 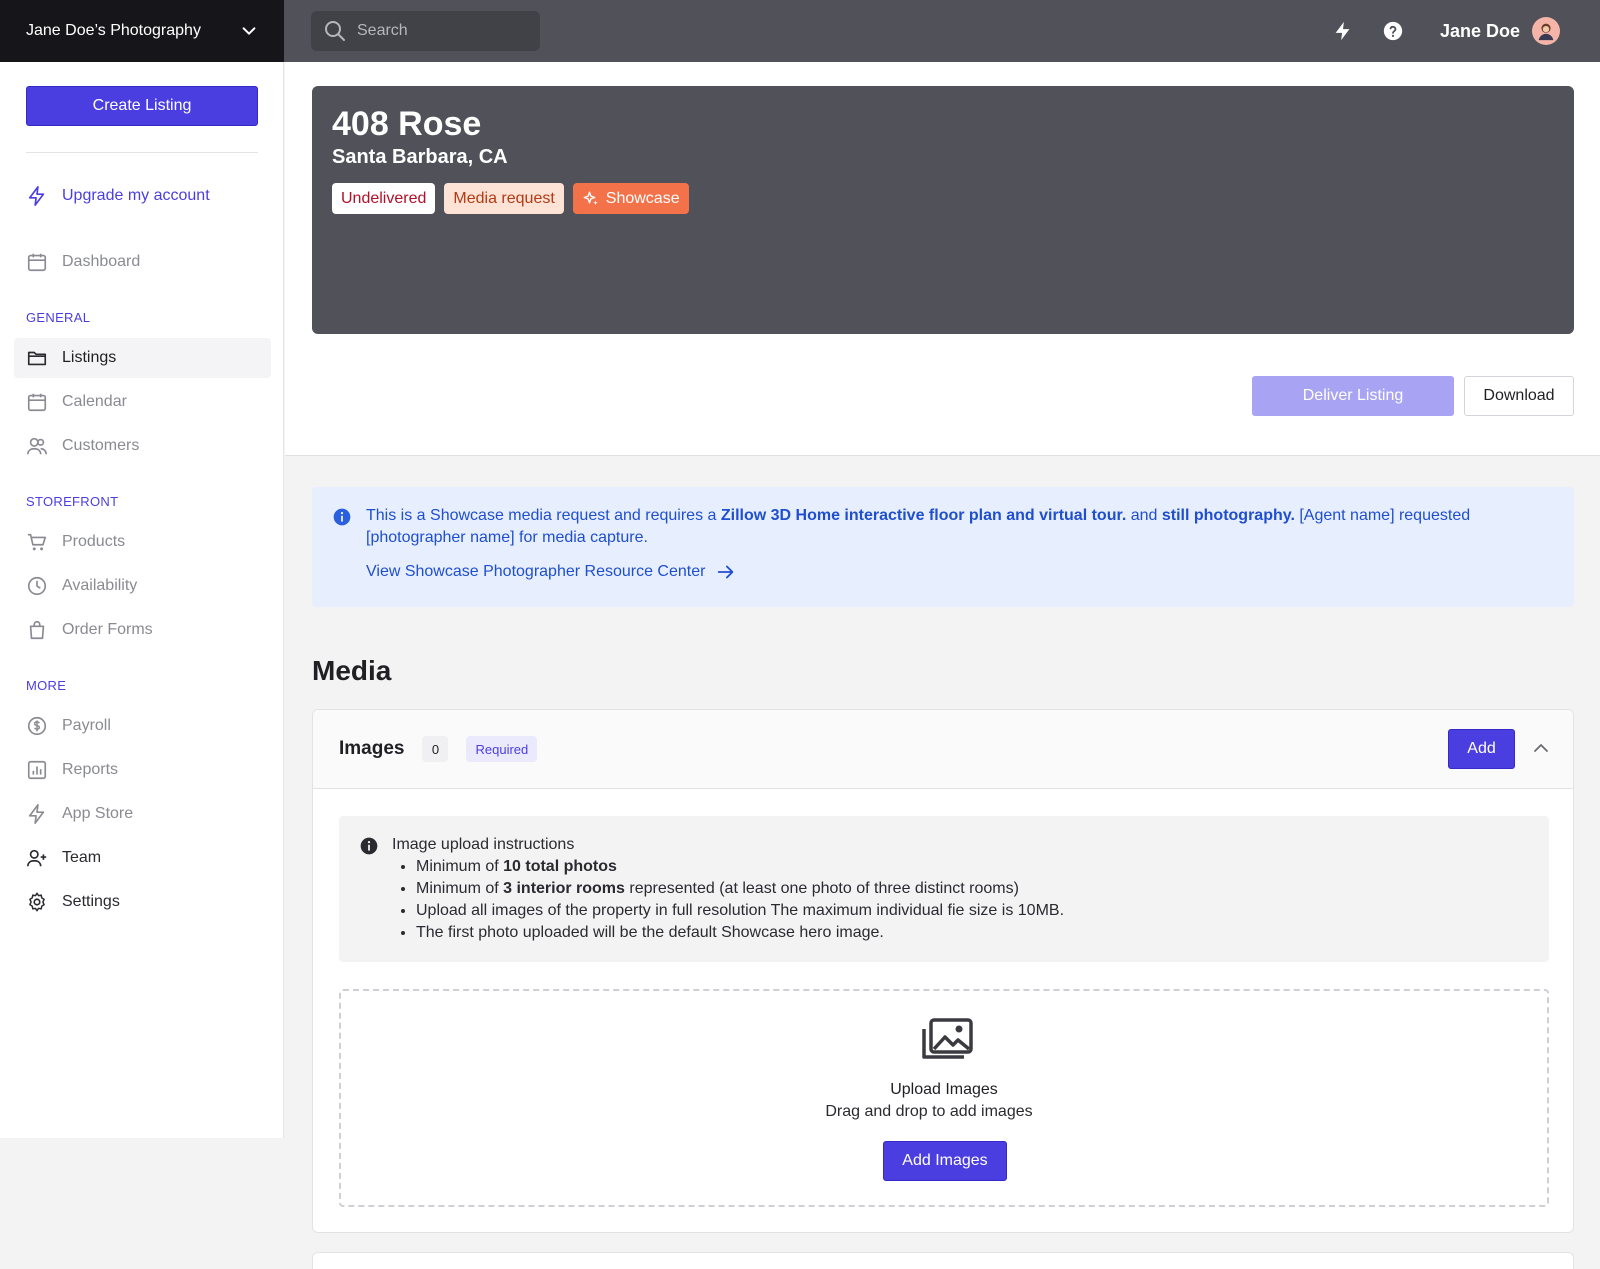 I want to click on chevron-down-icon, so click(x=249, y=31).